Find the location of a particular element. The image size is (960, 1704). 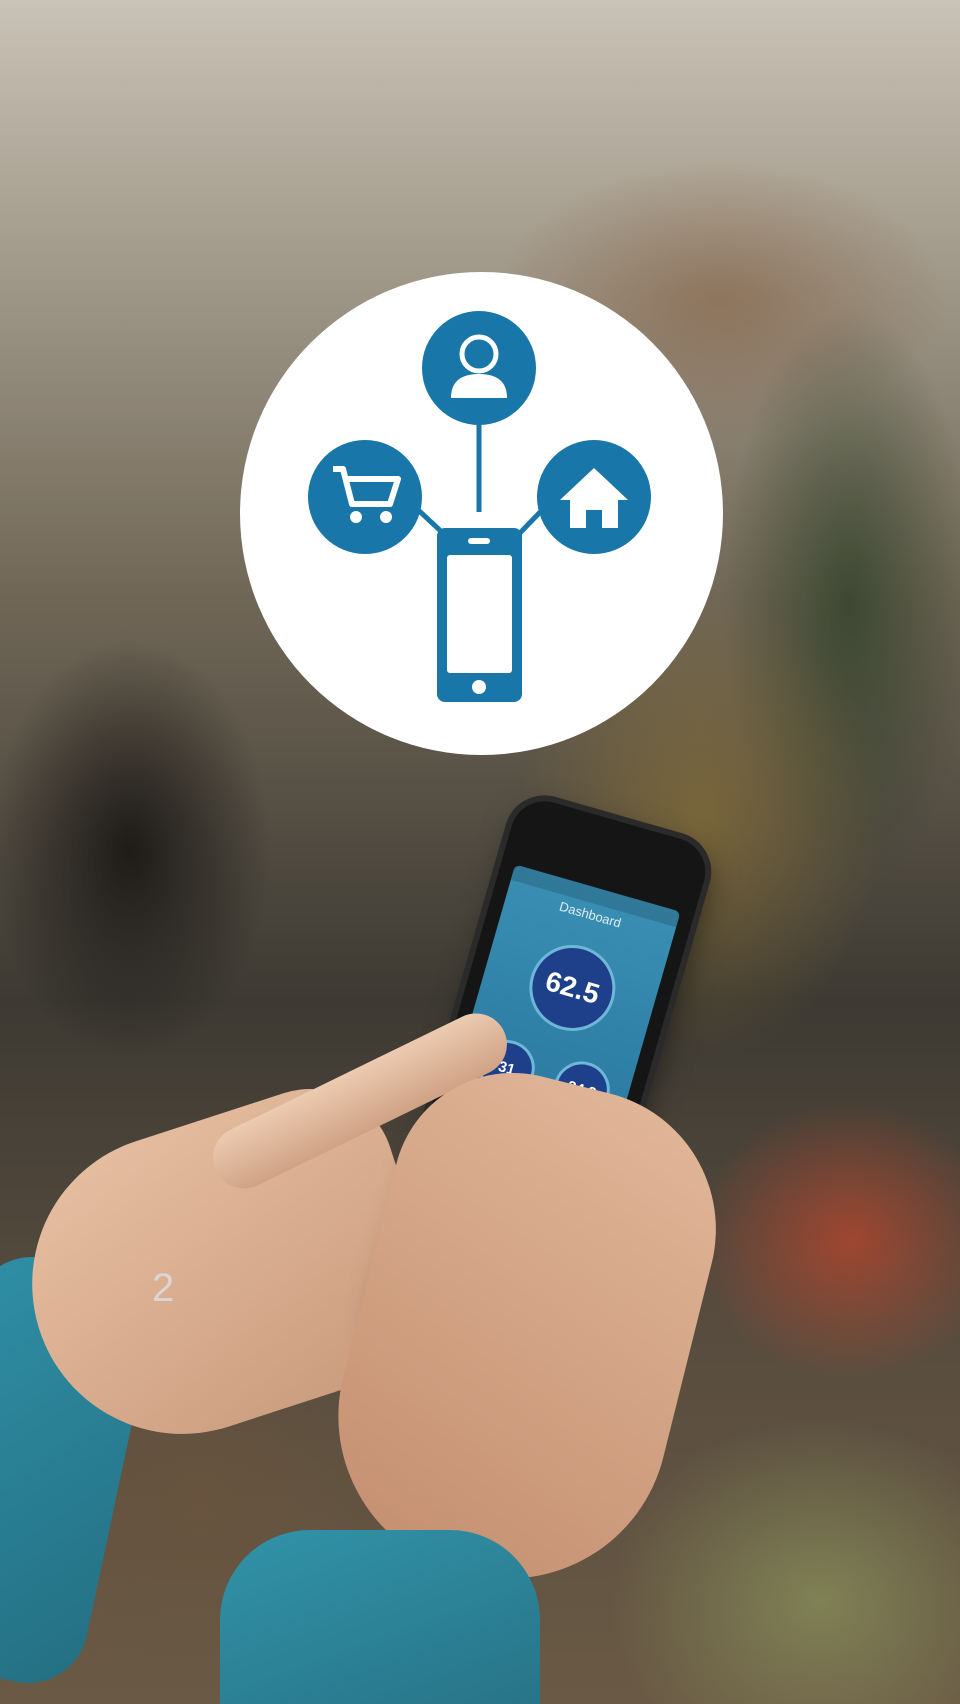

right-sleeve is located at coordinates (380, 1617).